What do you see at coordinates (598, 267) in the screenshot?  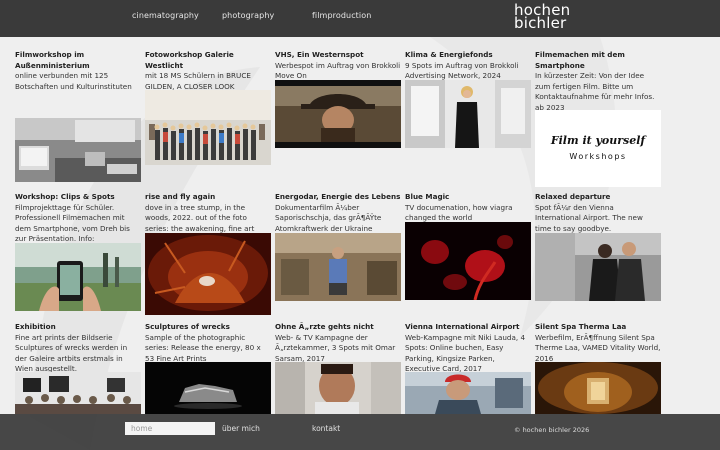 I see `thumbnail-relaxed-departure` at bounding box center [598, 267].